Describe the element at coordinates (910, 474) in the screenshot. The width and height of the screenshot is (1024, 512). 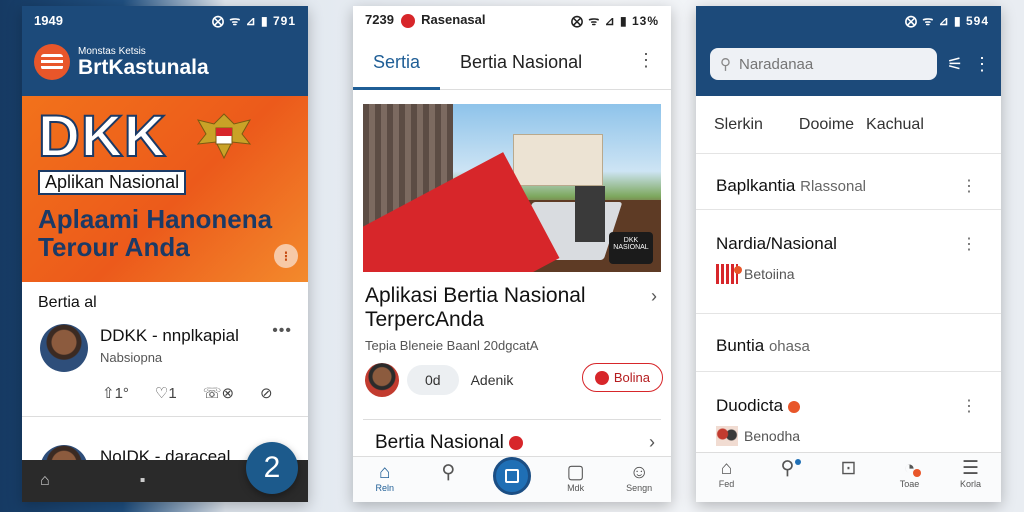
I see `nav-chat: ◔ Toae` at that location.